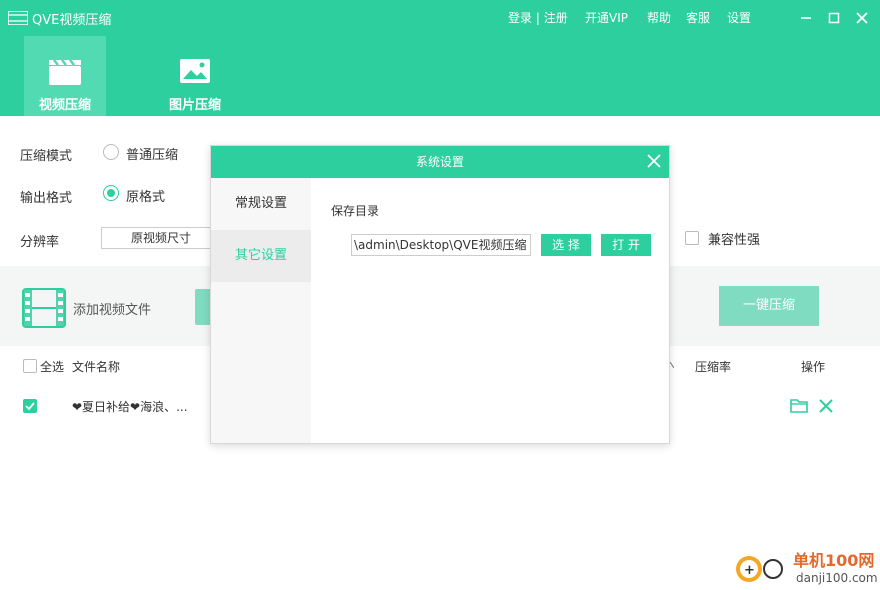  Describe the element at coordinates (18, 18) in the screenshot. I see `app-logo-icon` at that location.